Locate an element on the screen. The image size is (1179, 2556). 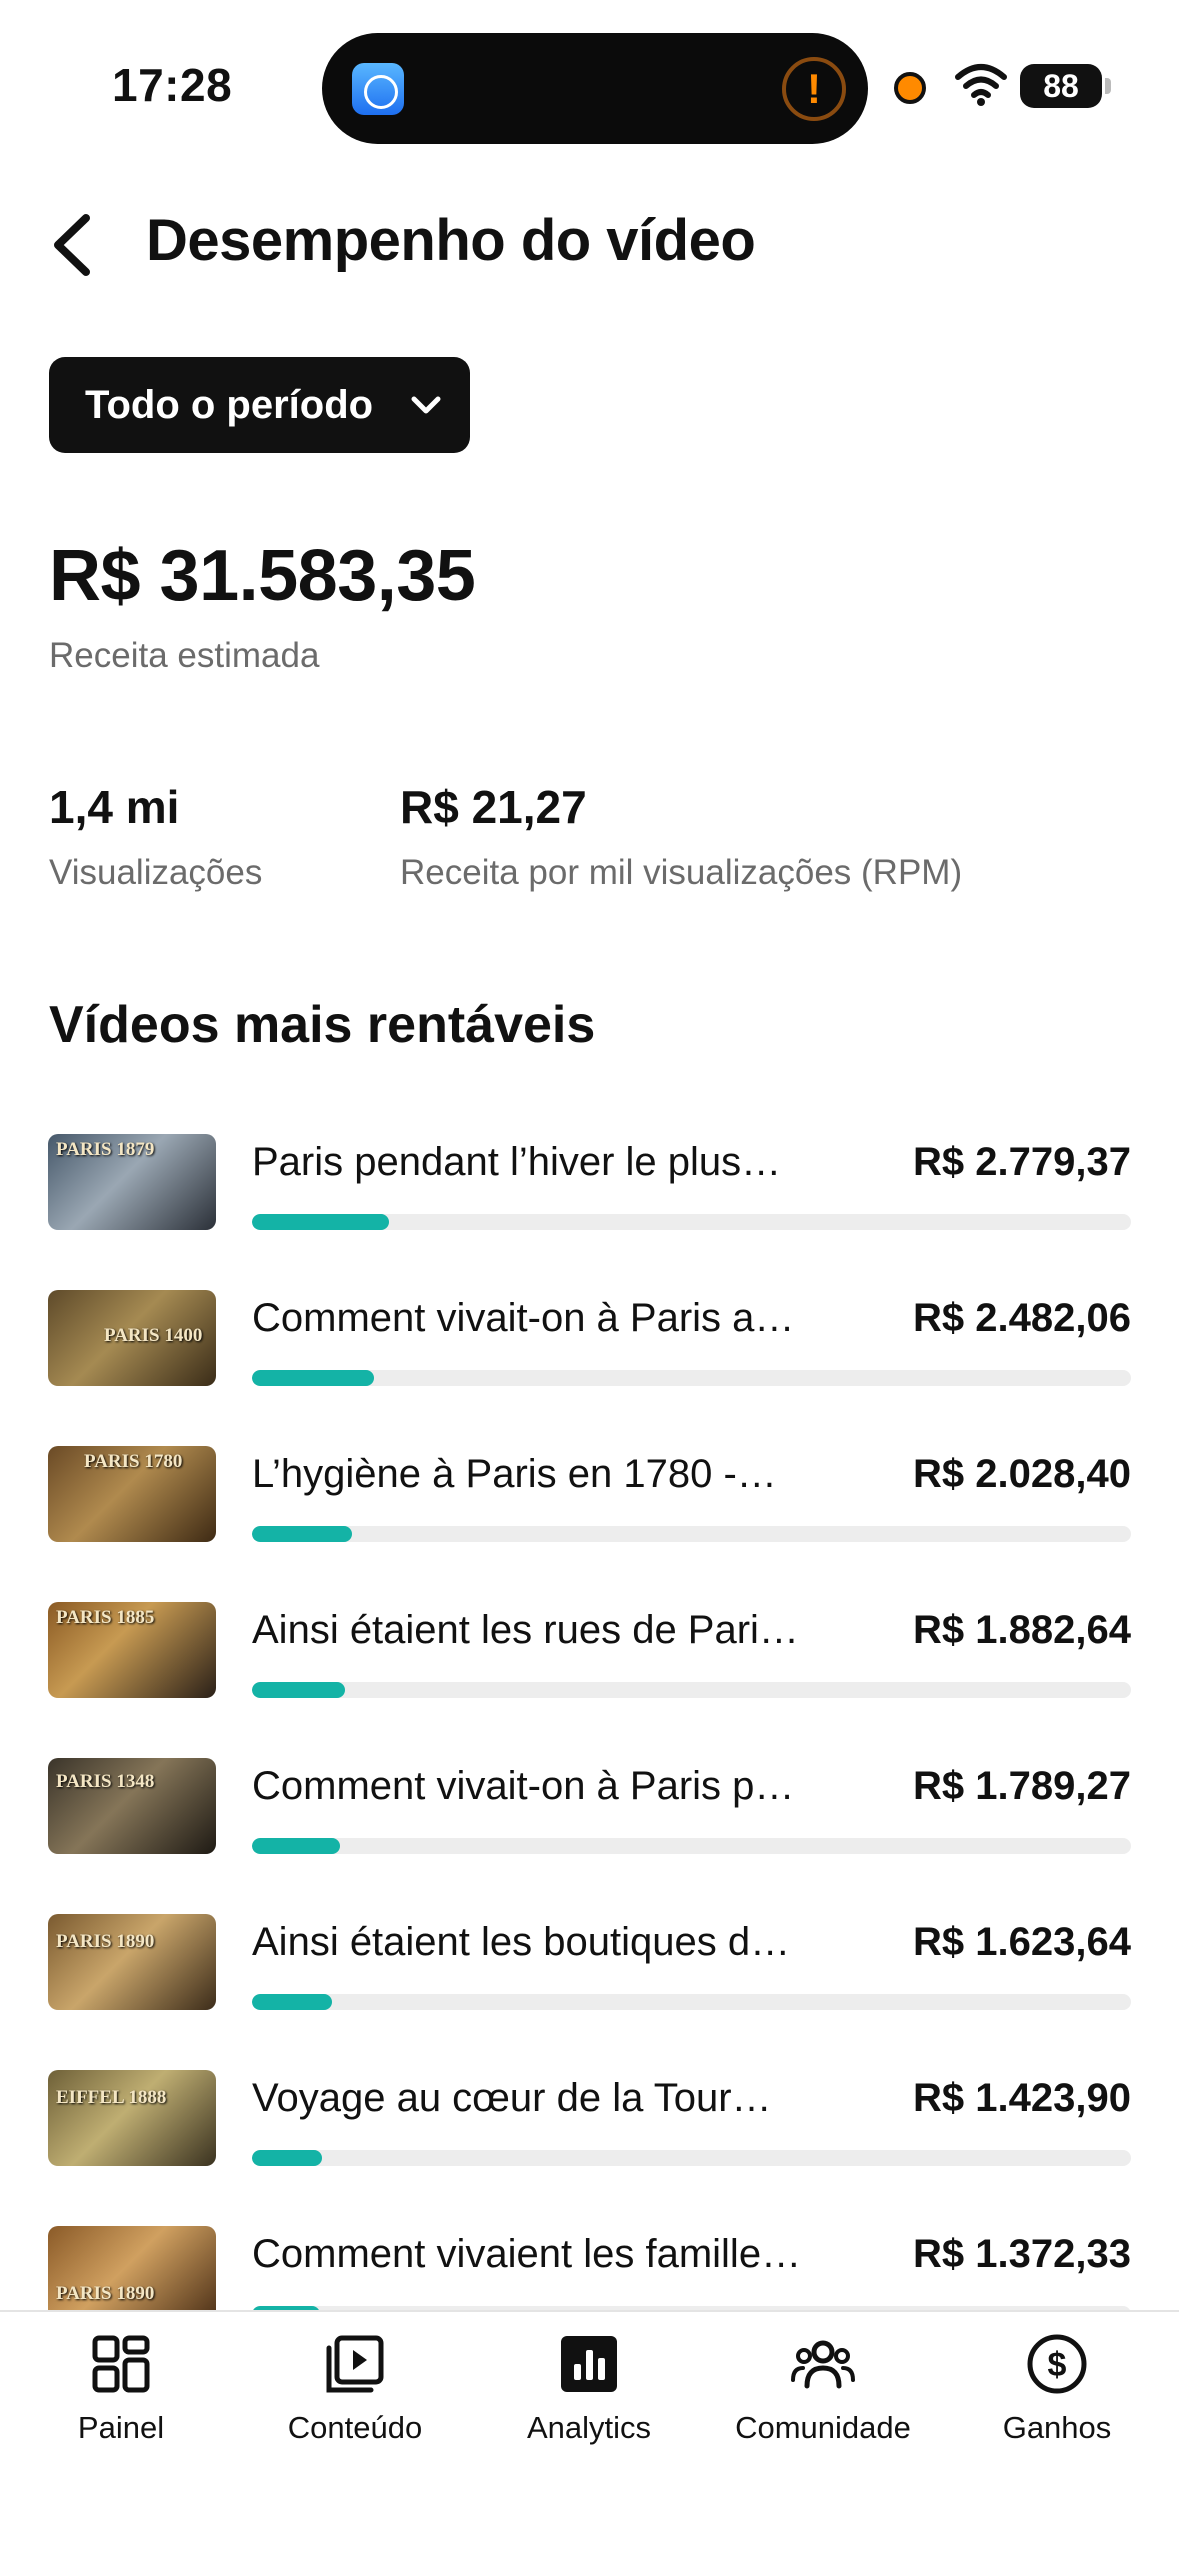
wifi-icon is located at coordinates (981, 85).